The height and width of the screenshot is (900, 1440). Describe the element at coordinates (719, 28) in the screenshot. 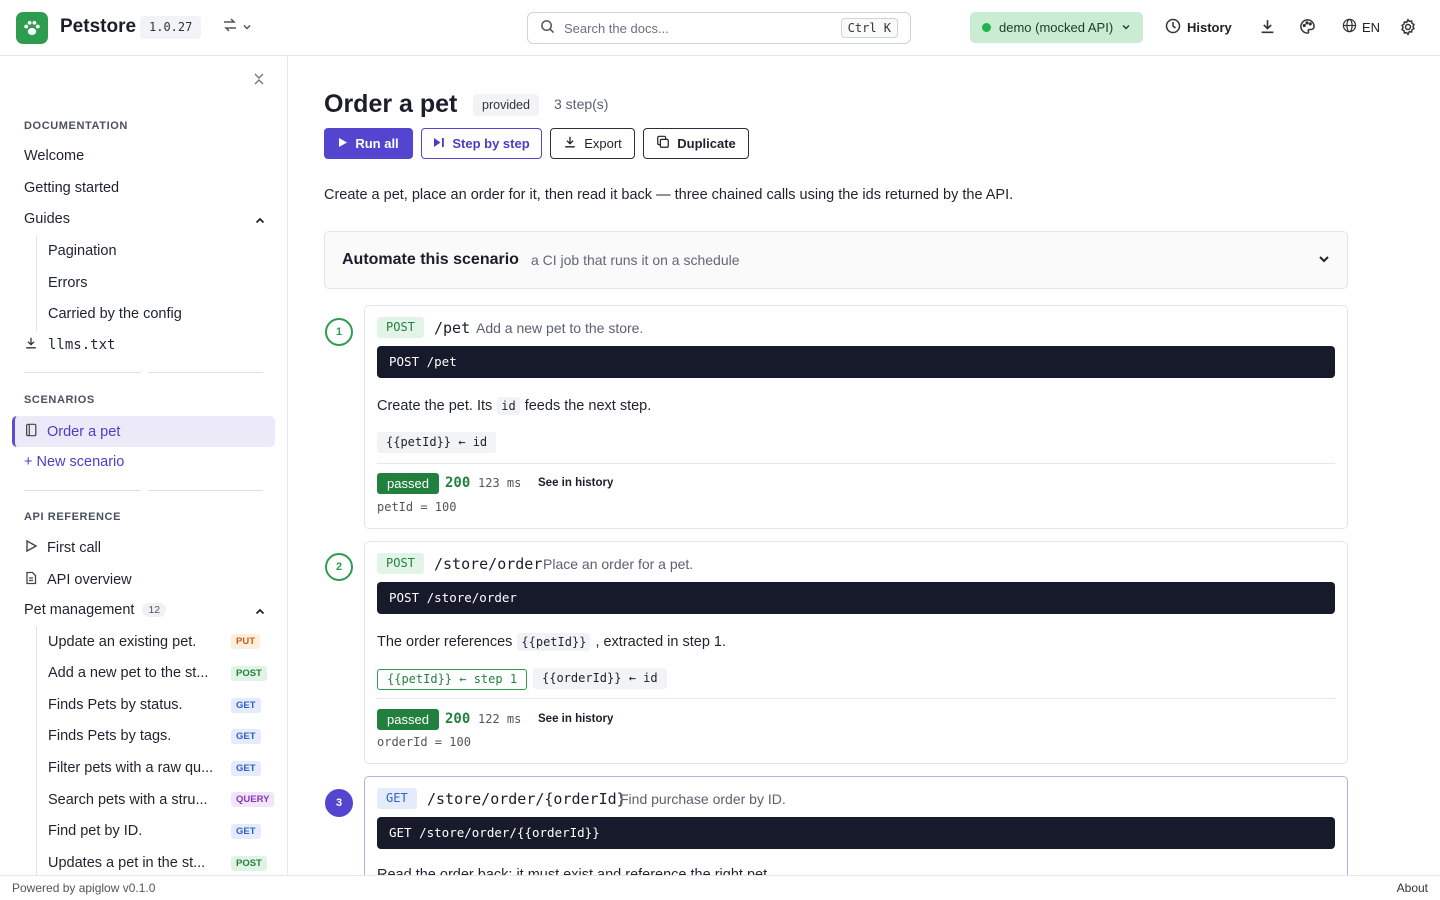

I see `search-input: Search the docs... Ctrl K` at that location.